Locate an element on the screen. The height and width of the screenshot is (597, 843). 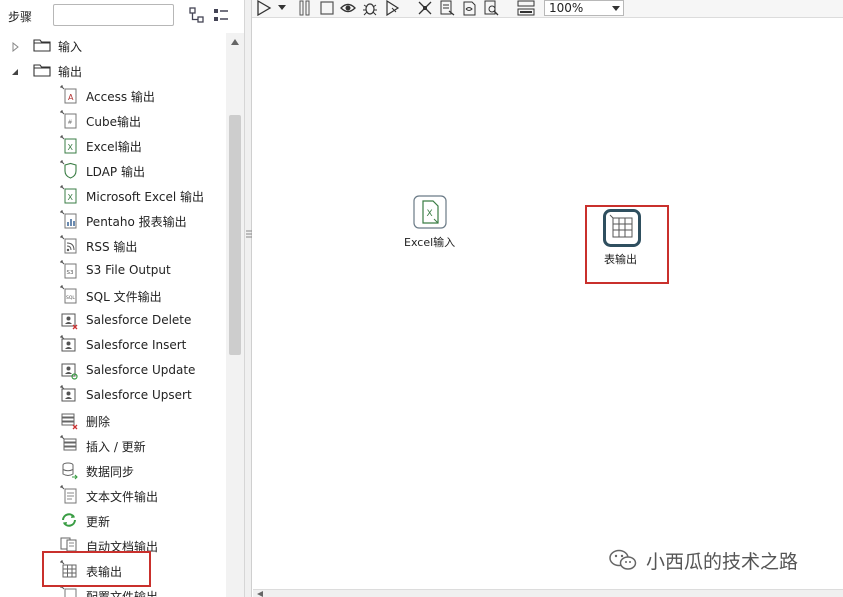
sql-icon is located at coordinates (469, 8).